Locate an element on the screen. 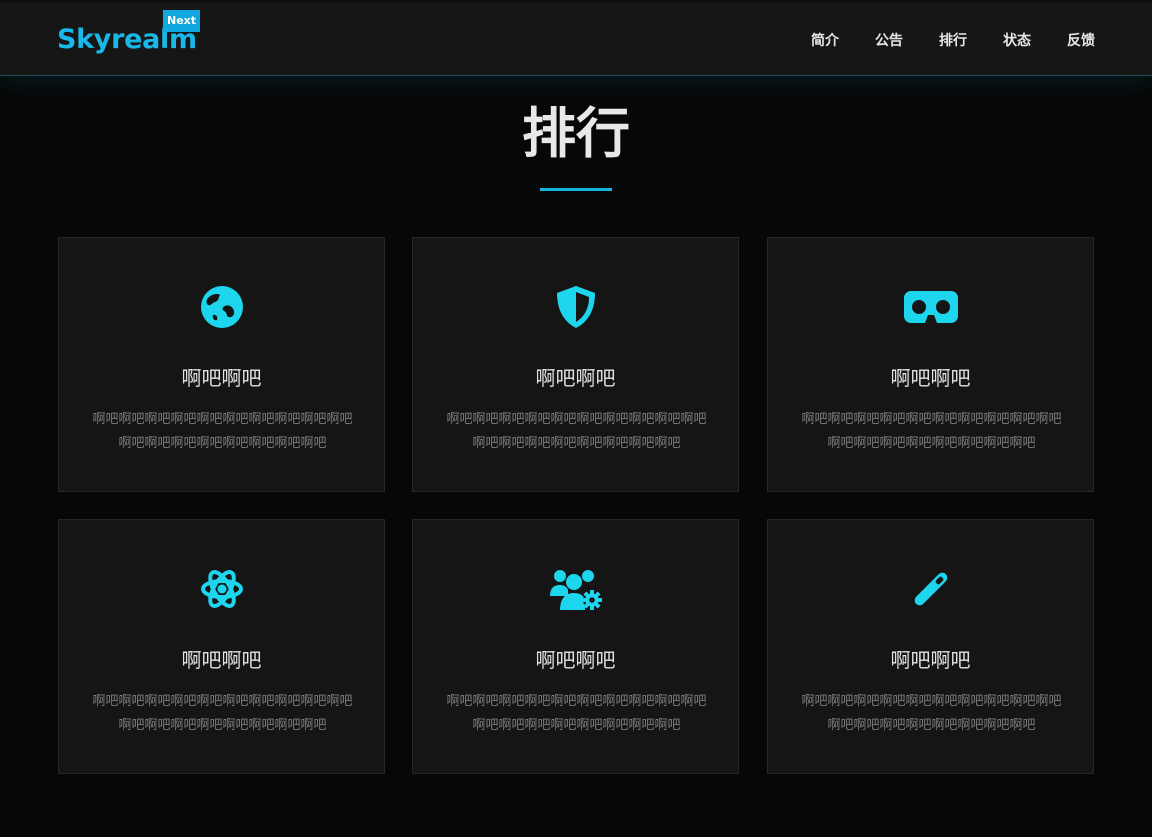 The width and height of the screenshot is (1152, 837). brand-badge: Next is located at coordinates (181, 21).